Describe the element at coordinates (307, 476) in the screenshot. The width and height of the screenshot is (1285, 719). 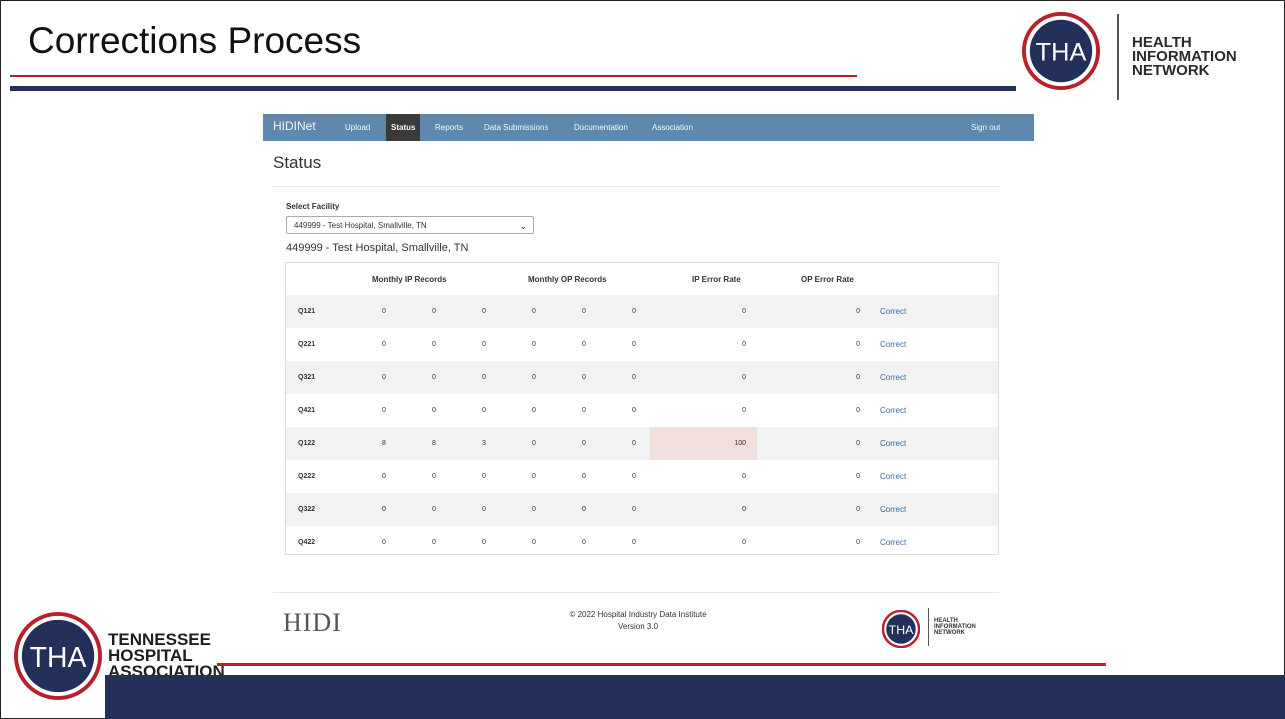
I see `quarter-cell: Q222` at that location.